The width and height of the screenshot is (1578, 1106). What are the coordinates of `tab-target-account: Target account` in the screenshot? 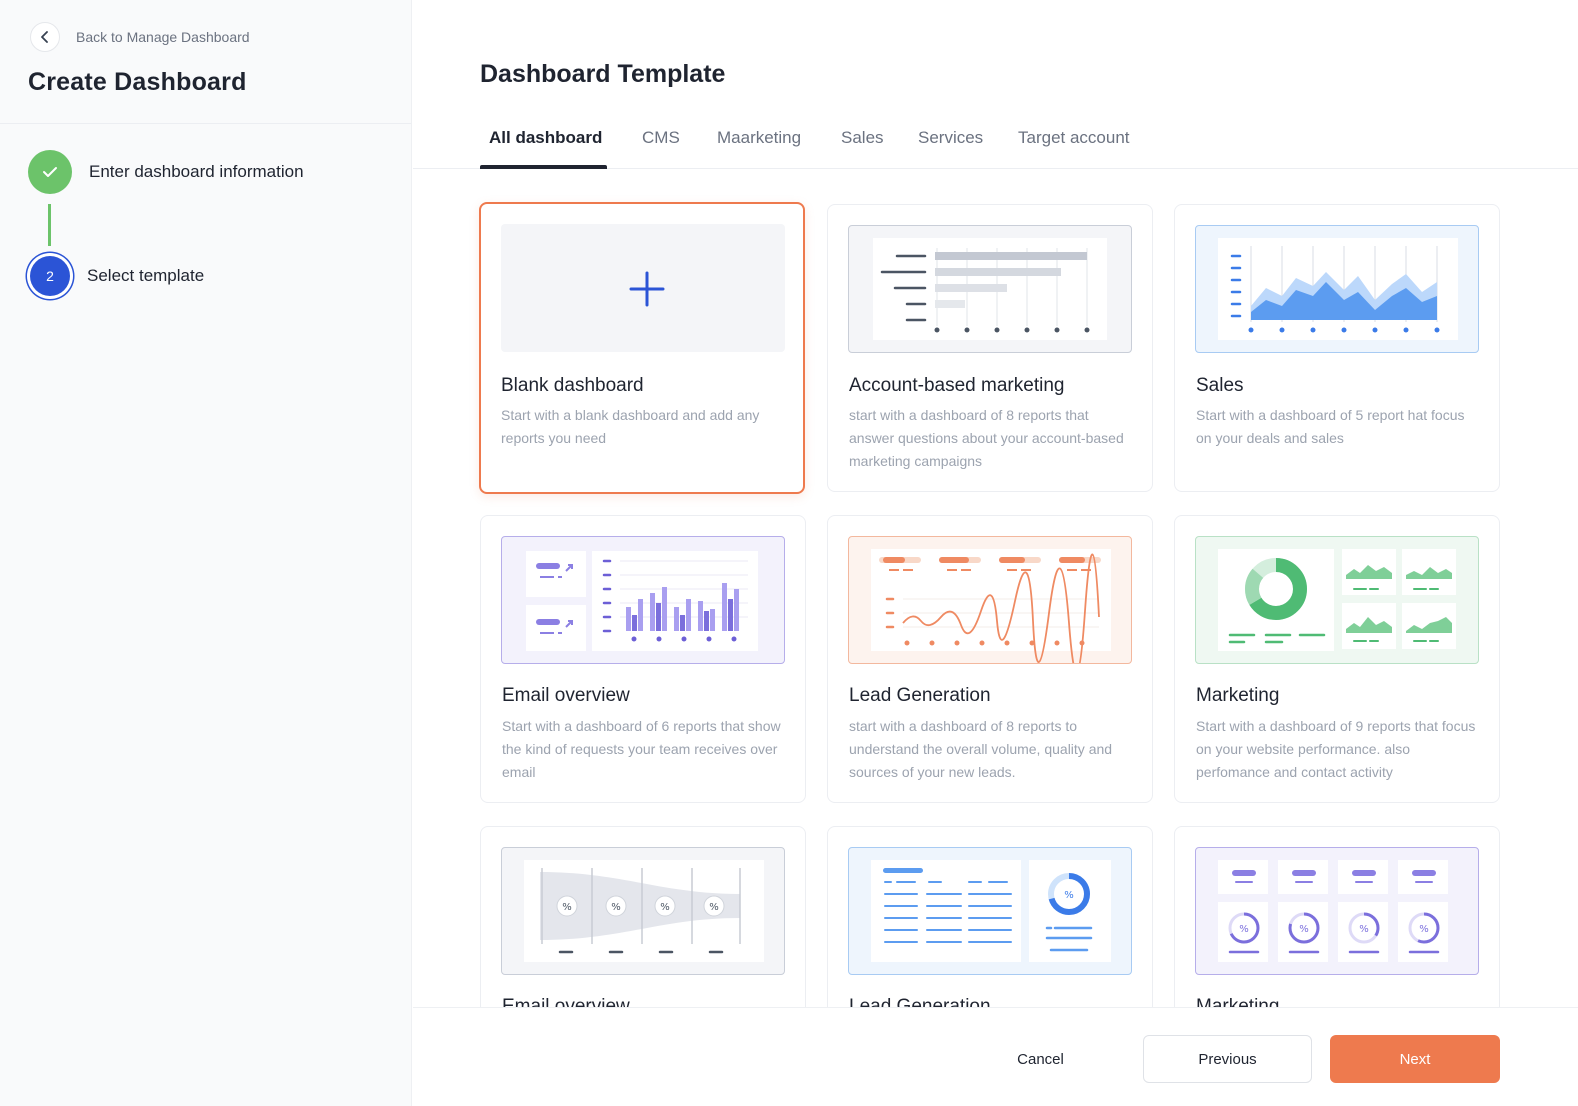 It's located at (1074, 138).